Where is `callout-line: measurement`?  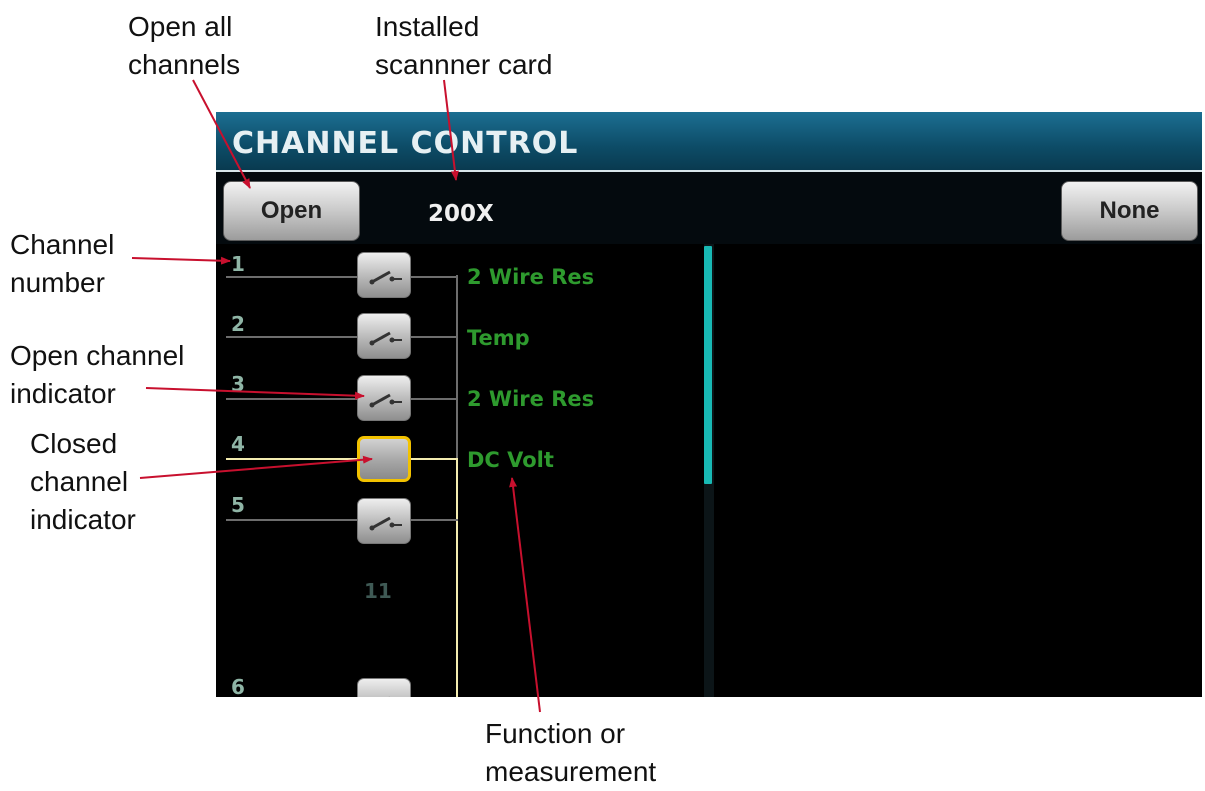 callout-line: measurement is located at coordinates (571, 771).